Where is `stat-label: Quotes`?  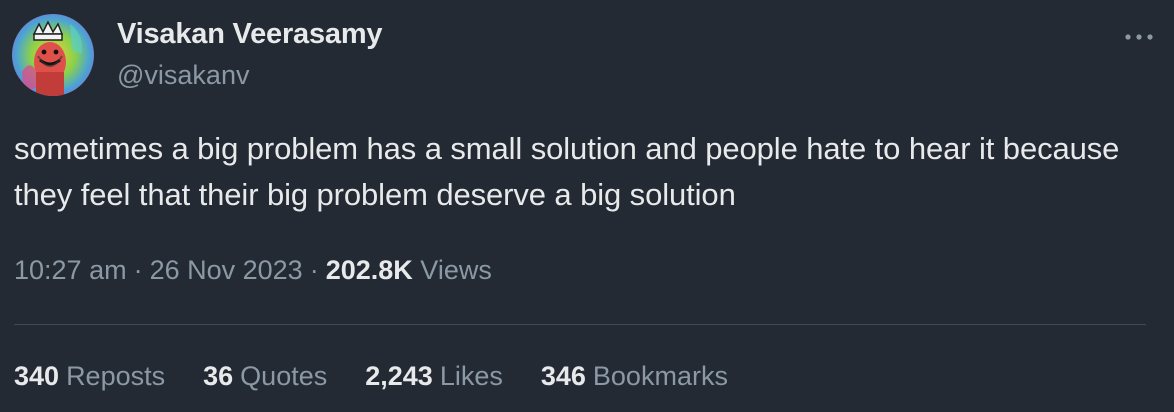 stat-label: Quotes is located at coordinates (284, 376).